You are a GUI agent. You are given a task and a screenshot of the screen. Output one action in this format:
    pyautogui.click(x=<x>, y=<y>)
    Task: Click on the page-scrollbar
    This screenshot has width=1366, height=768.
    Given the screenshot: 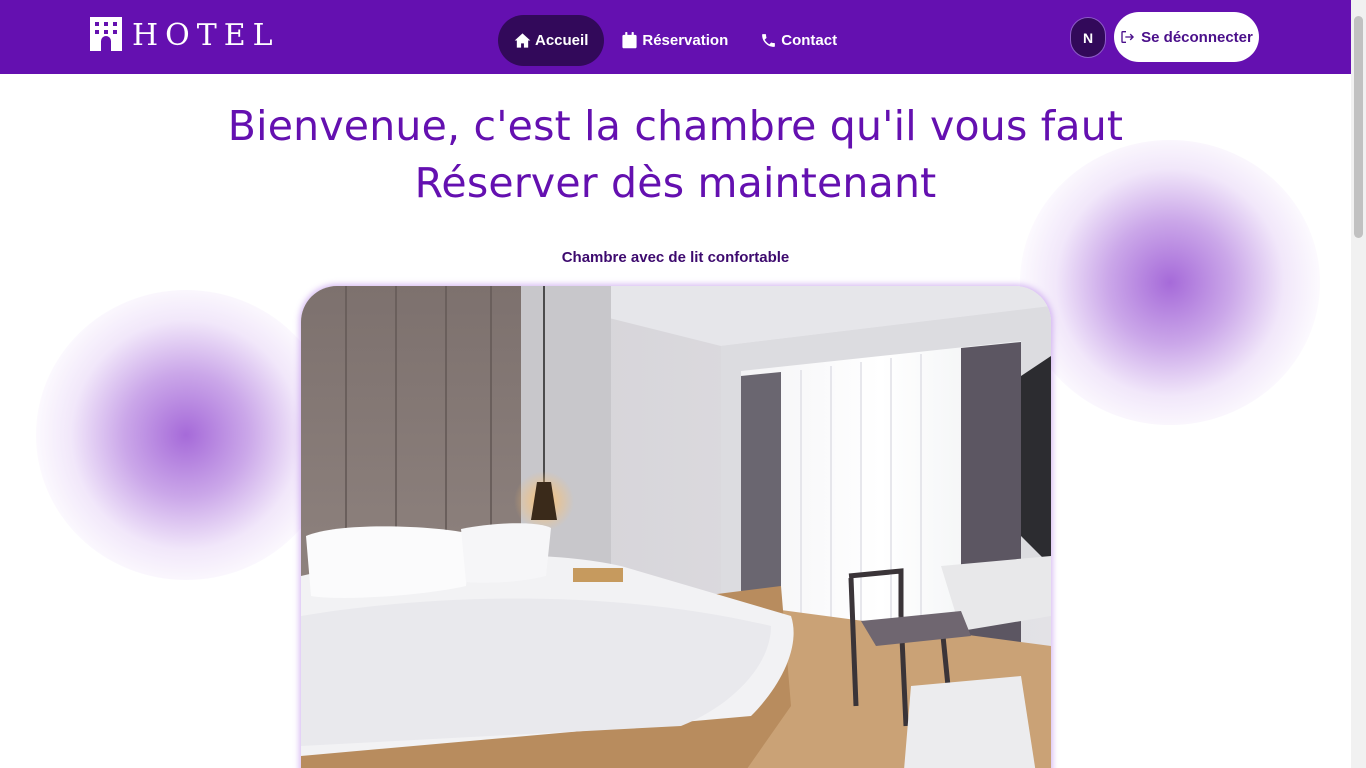 What is the action you would take?
    pyautogui.click(x=1358, y=384)
    